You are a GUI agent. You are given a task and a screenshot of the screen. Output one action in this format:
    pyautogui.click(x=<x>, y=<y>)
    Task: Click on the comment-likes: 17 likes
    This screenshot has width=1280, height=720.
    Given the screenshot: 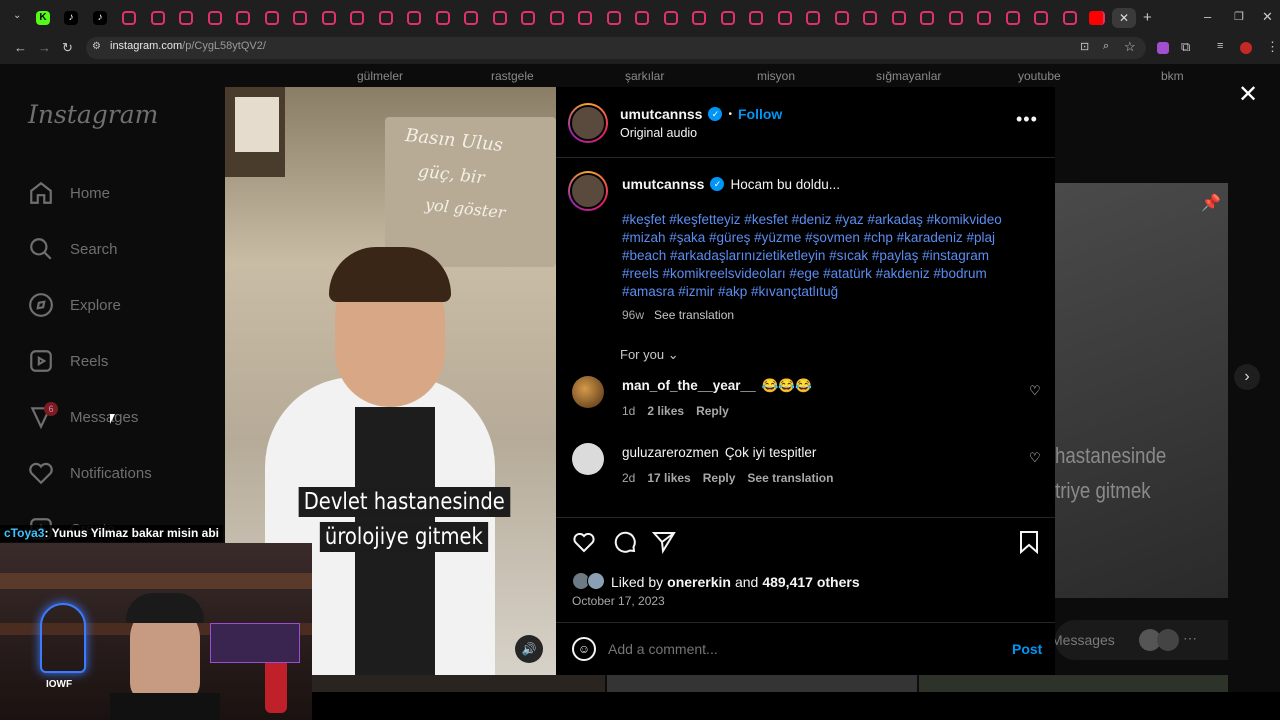 What is the action you would take?
    pyautogui.click(x=668, y=478)
    